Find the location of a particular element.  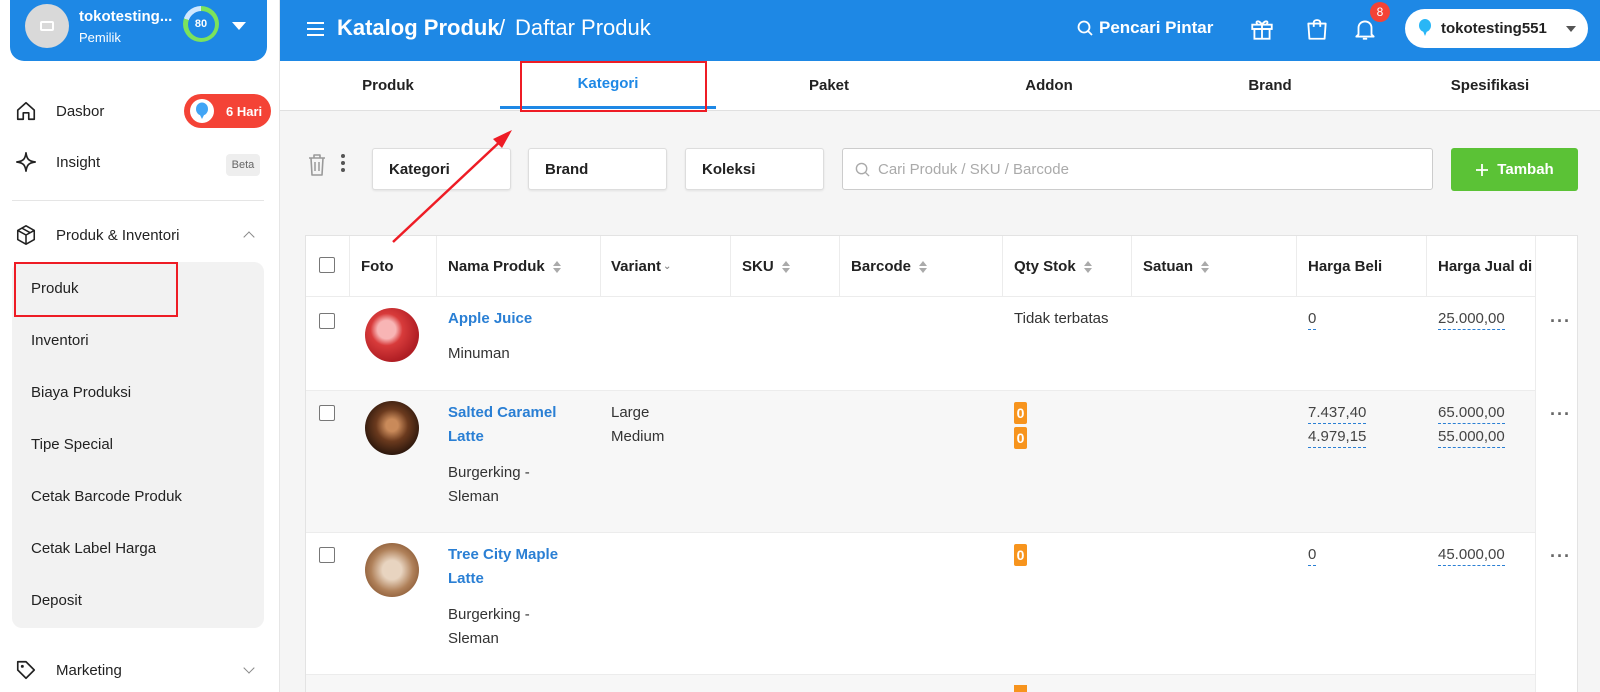

store-selector-label: tokotesting551 is located at coordinates (1494, 28).